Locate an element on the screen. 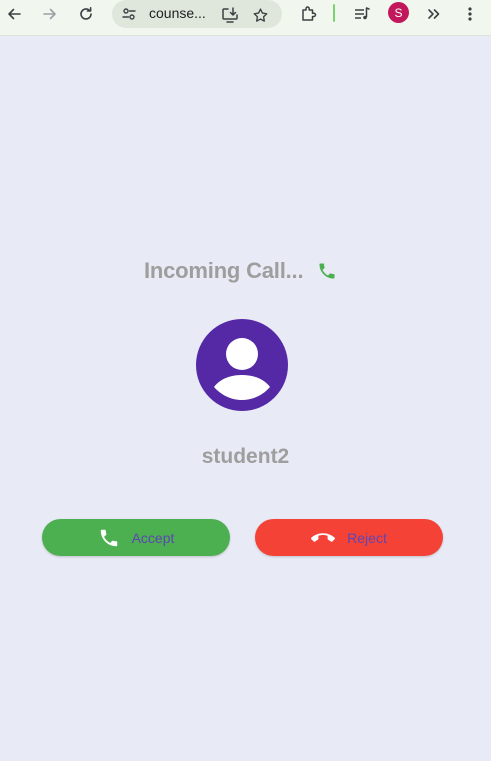 This screenshot has height=761, width=491. puzzle-icon is located at coordinates (309, 13).